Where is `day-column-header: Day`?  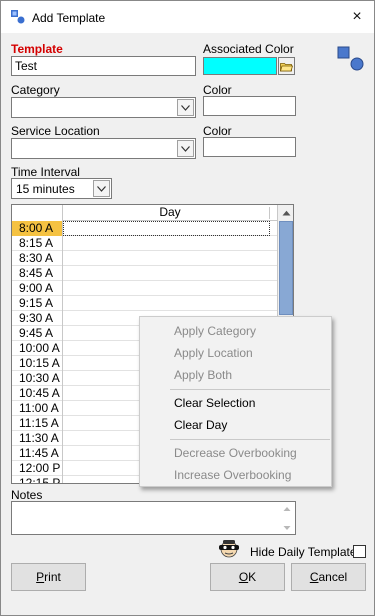 day-column-header: Day is located at coordinates (170, 213).